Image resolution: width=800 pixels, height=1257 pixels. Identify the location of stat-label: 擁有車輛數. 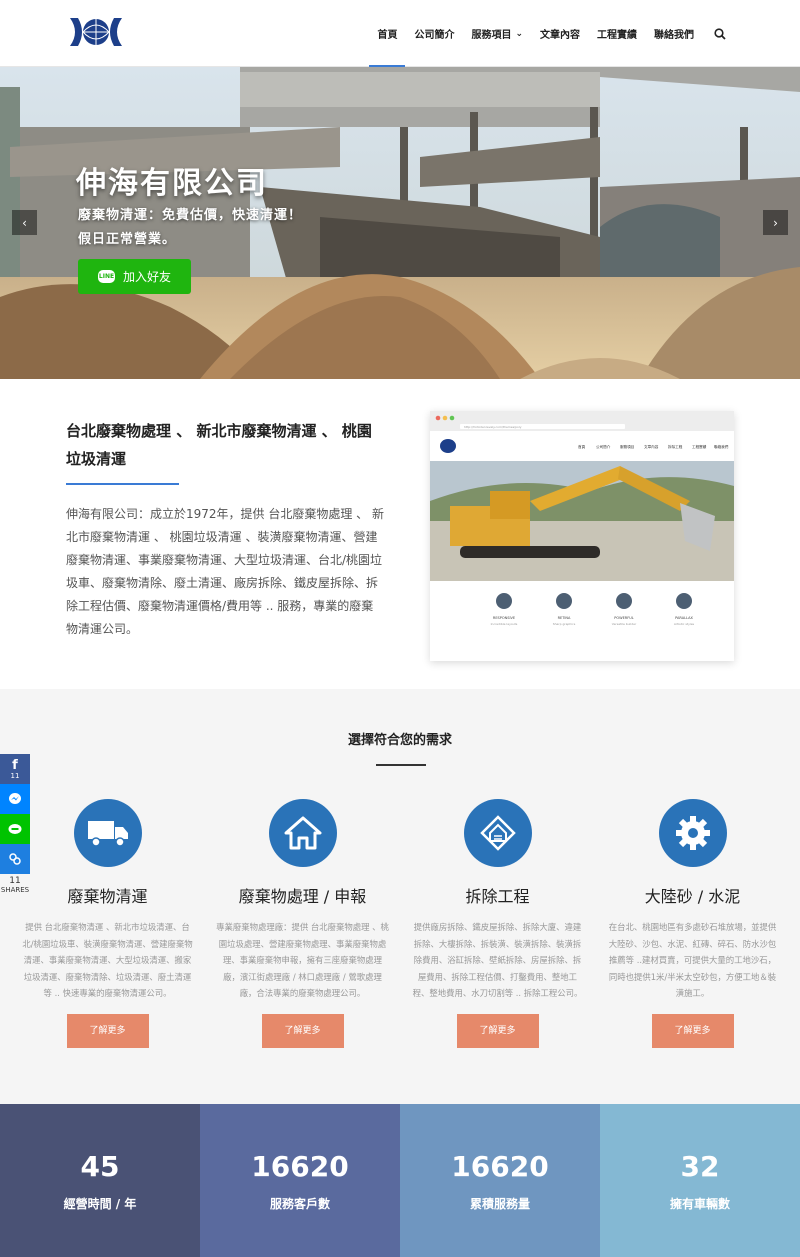
(699, 1203).